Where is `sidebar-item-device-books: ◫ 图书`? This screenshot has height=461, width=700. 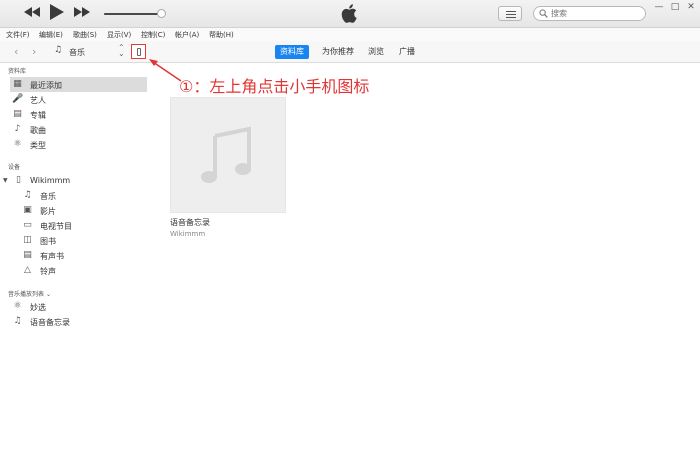
sidebar-item-device-books: ◫ 图书 is located at coordinates (83, 240).